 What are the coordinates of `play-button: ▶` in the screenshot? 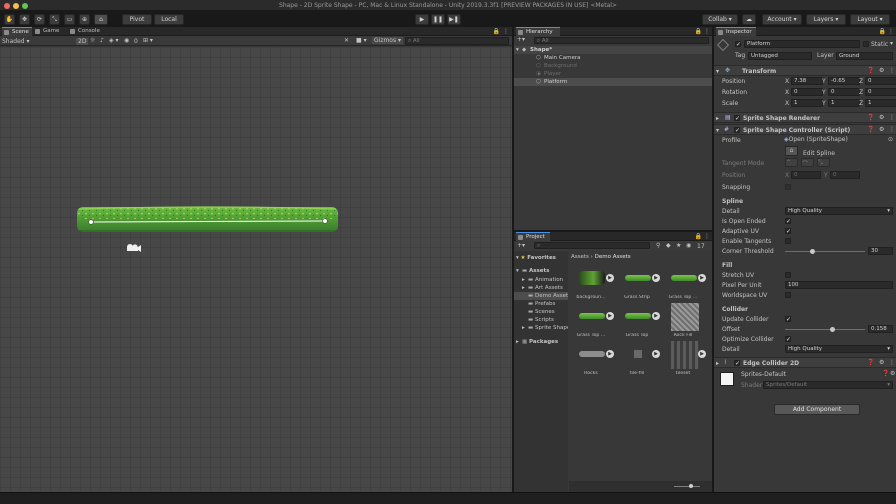 It's located at (422, 19).